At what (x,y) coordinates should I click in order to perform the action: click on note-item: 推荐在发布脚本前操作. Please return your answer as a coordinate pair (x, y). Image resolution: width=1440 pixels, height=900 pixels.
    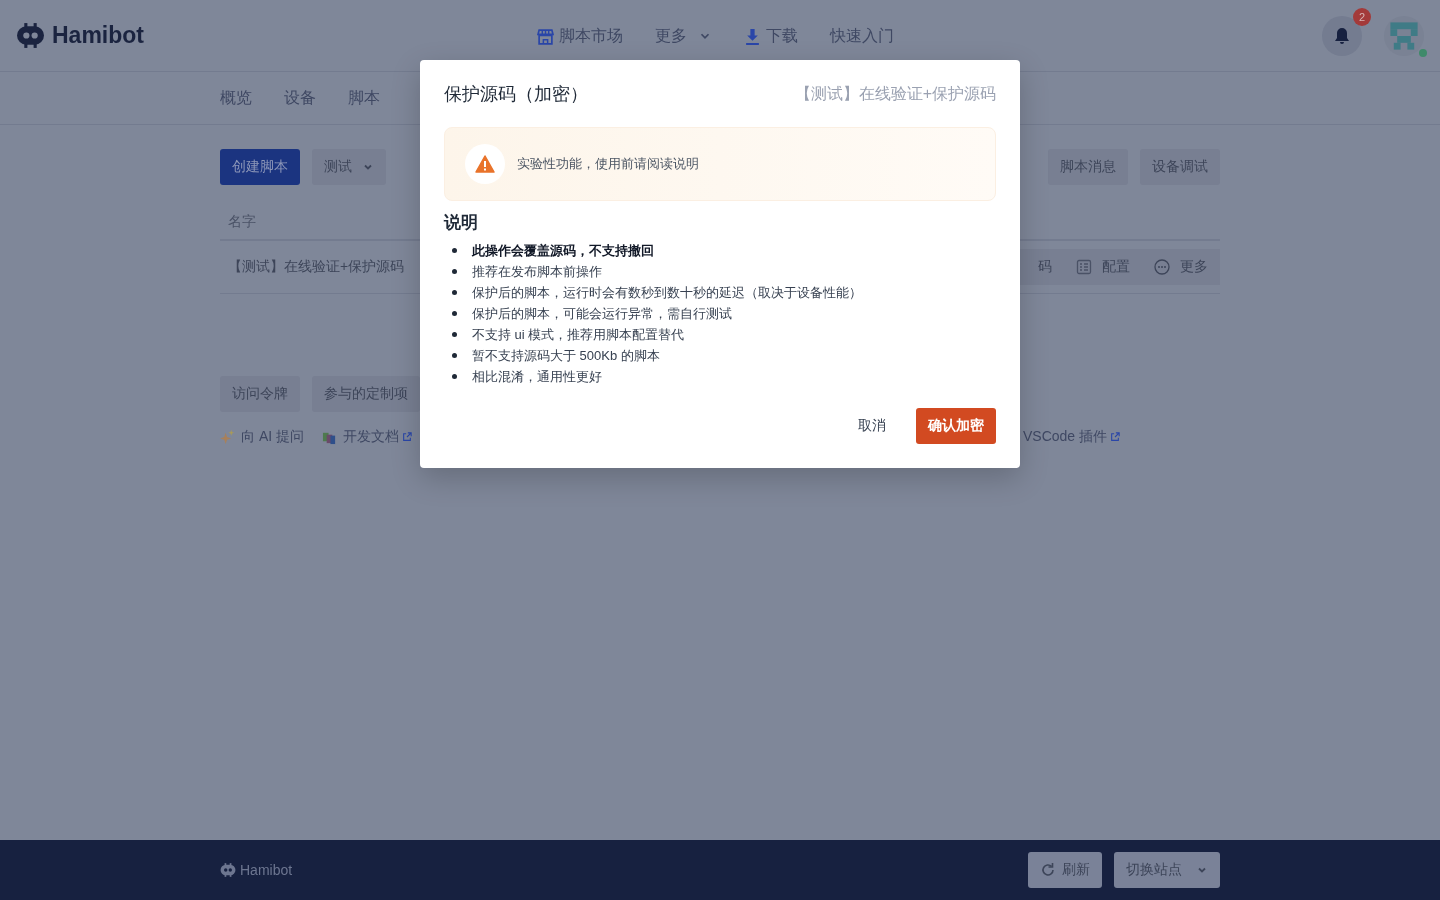
    Looking at the image, I should click on (720, 271).